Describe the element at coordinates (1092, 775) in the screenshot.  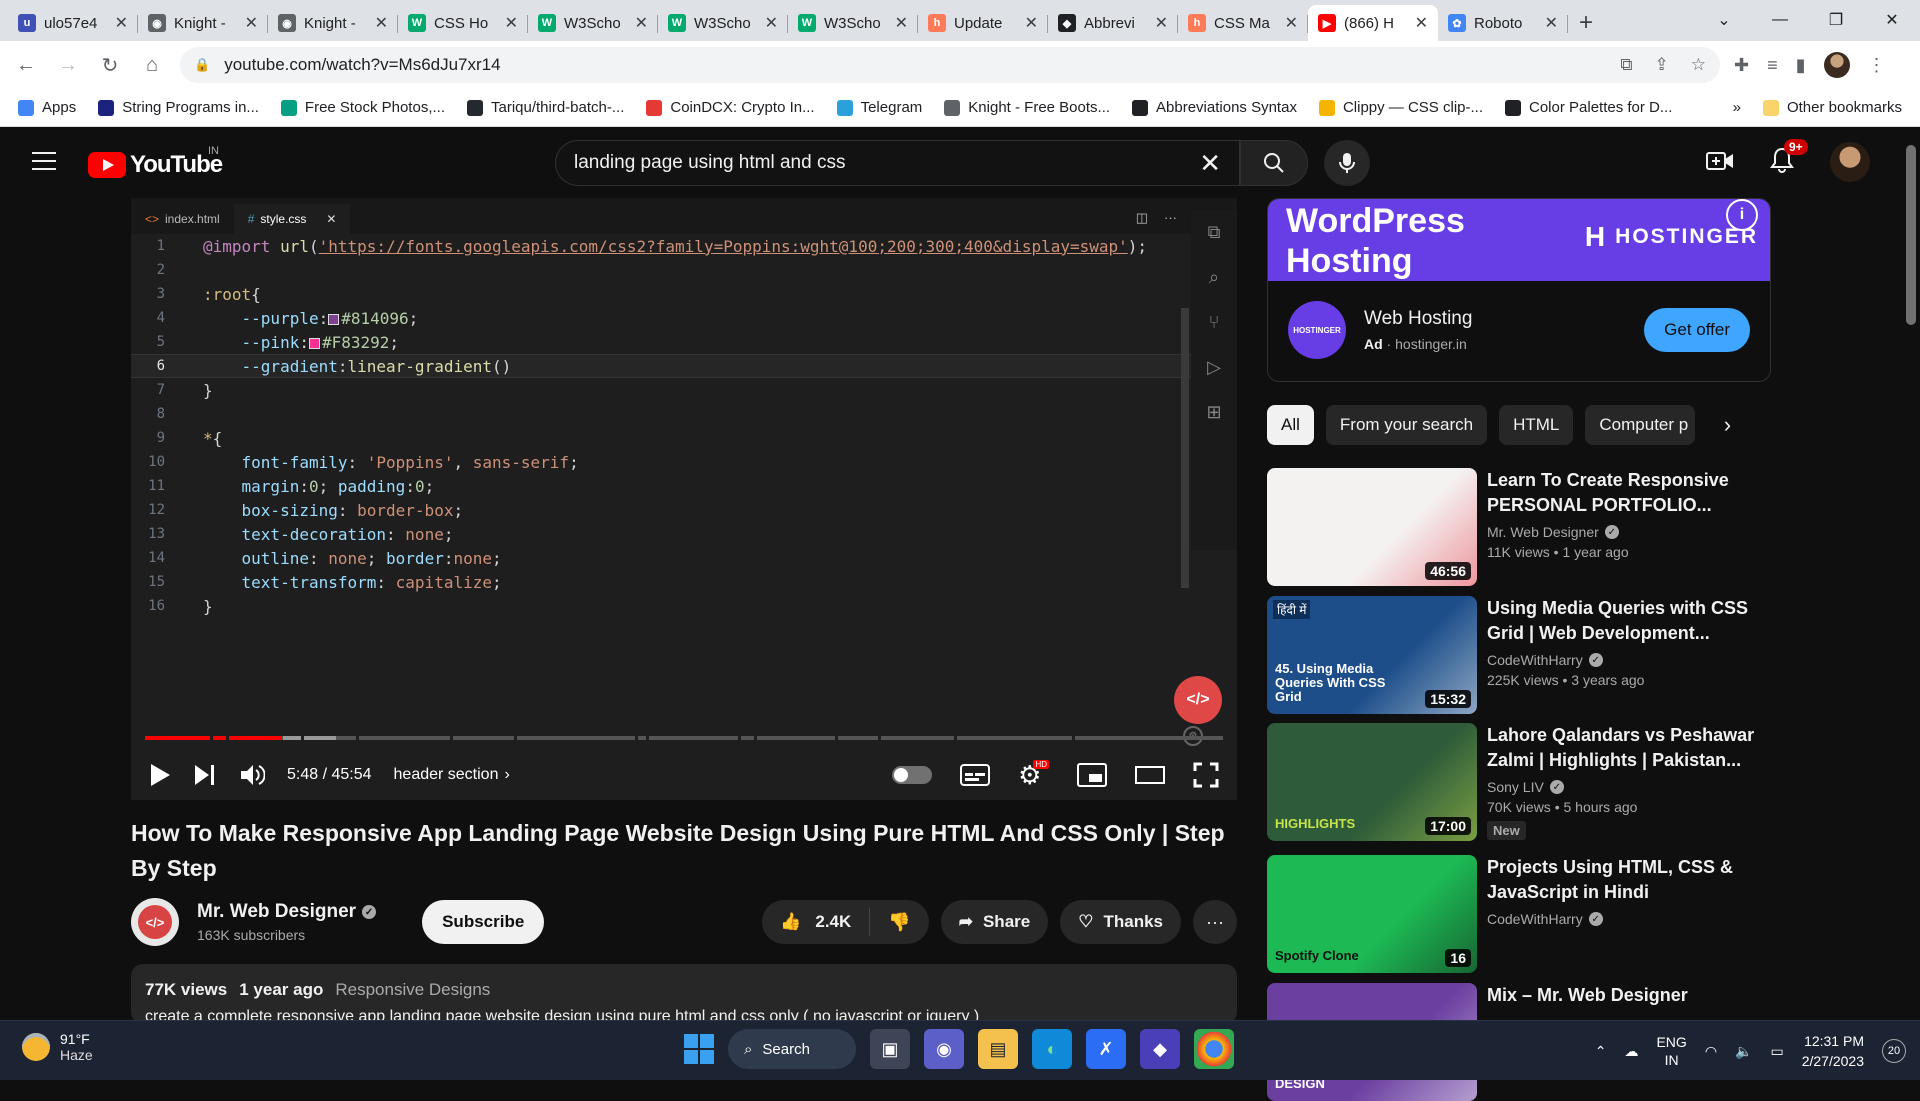
I see `miniplayer-icon` at that location.